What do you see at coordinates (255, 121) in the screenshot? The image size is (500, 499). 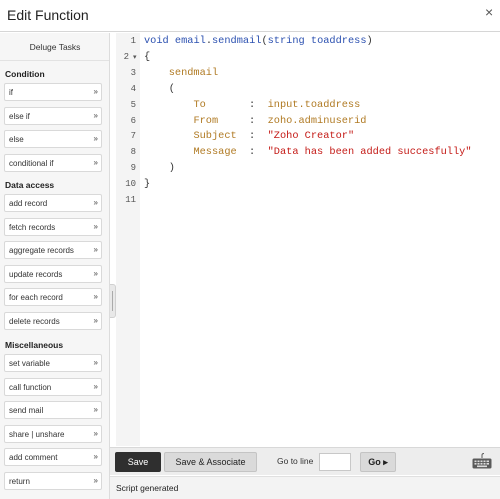 I see `code-line: From : zoho.adminuserid` at bounding box center [255, 121].